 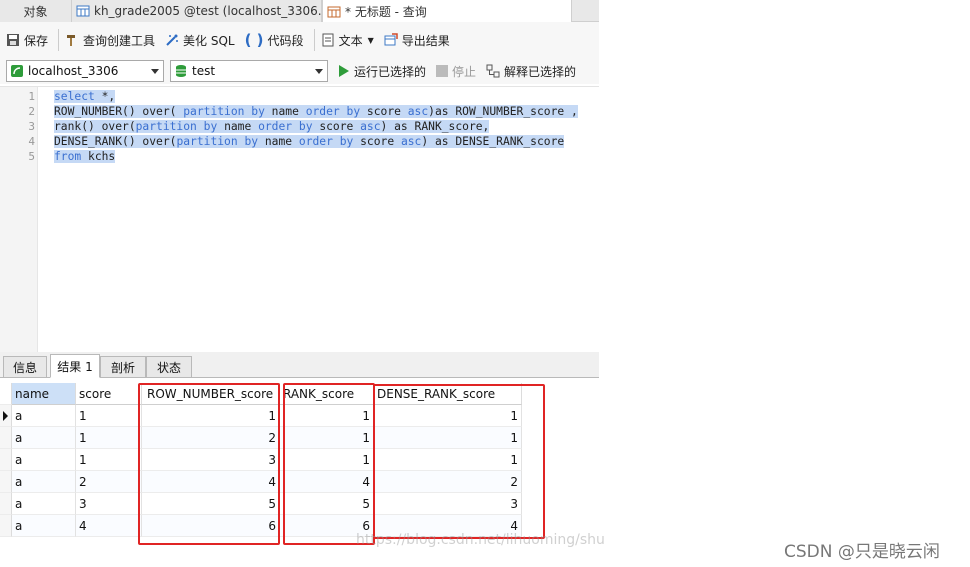 I want to click on tab-info: 信息, so click(x=25, y=367).